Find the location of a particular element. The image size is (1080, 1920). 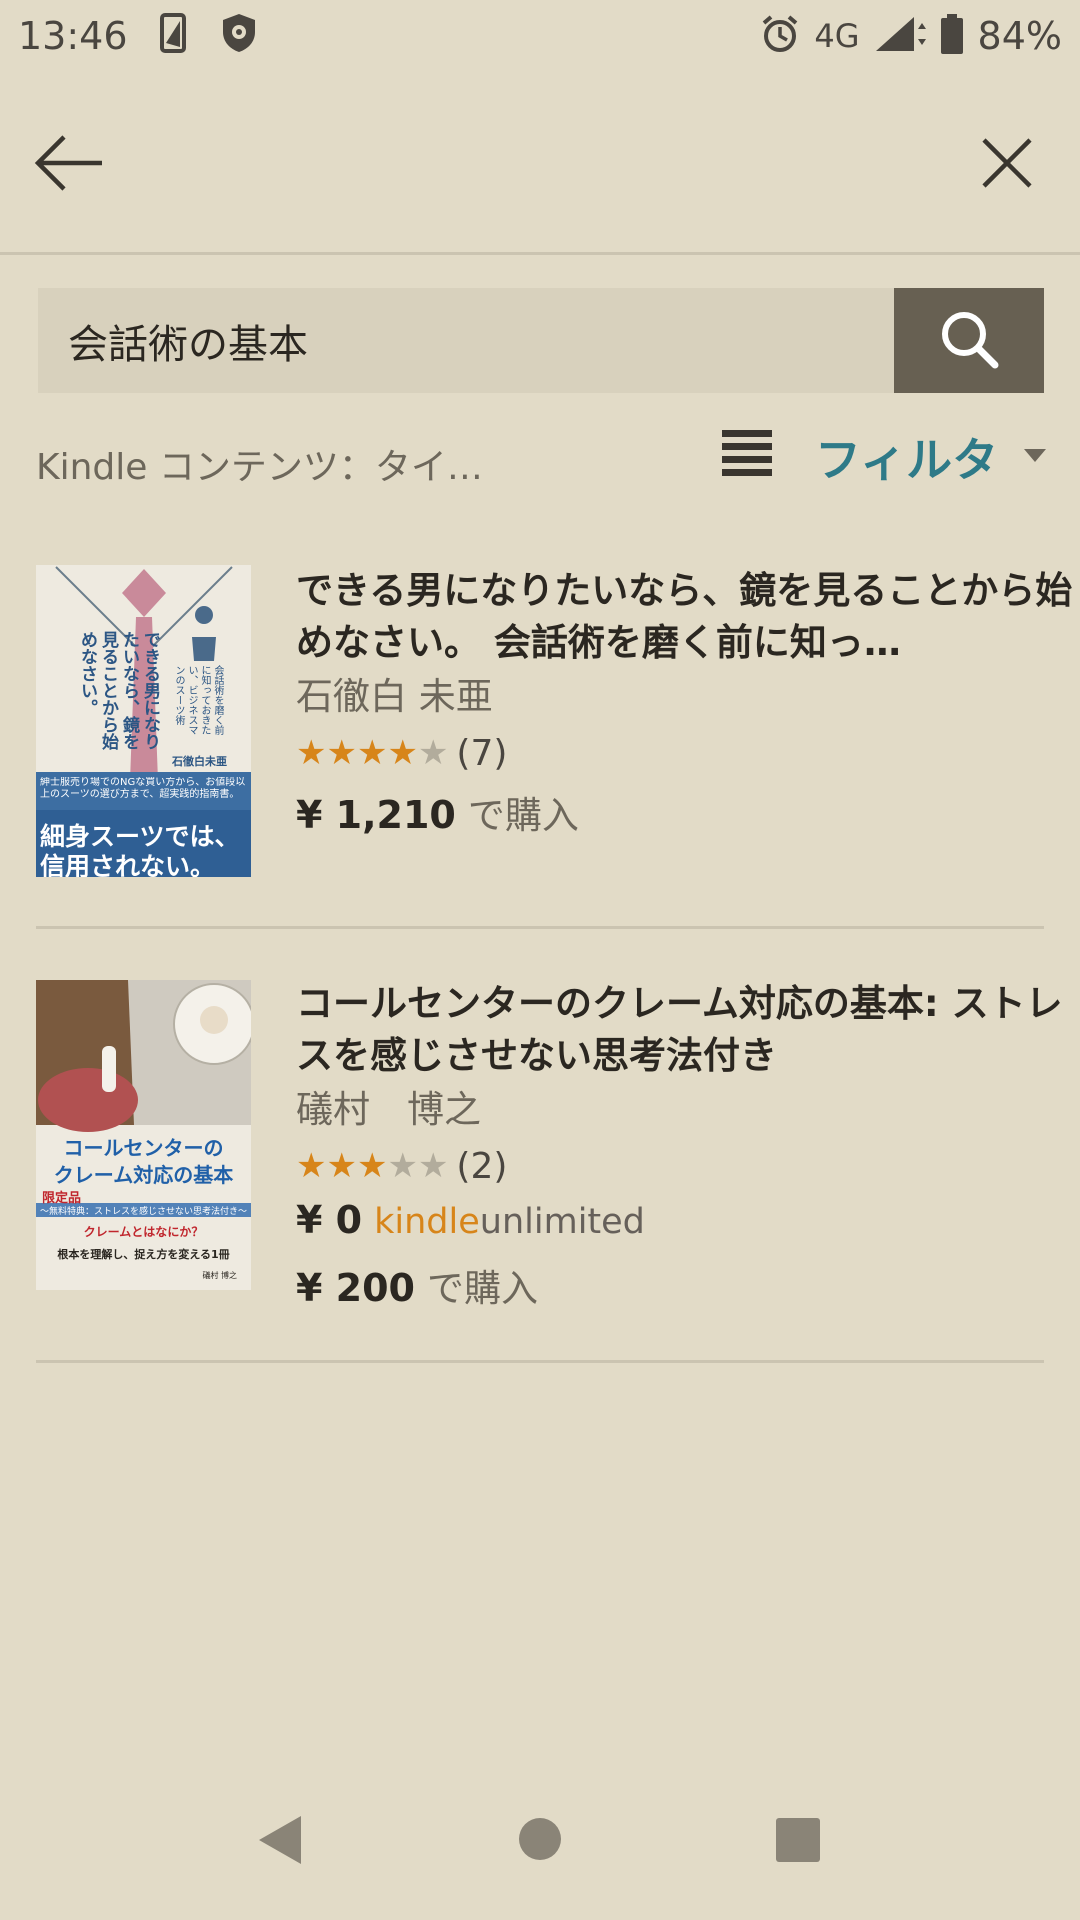

battery-percent: 84% is located at coordinates (1019, 36).